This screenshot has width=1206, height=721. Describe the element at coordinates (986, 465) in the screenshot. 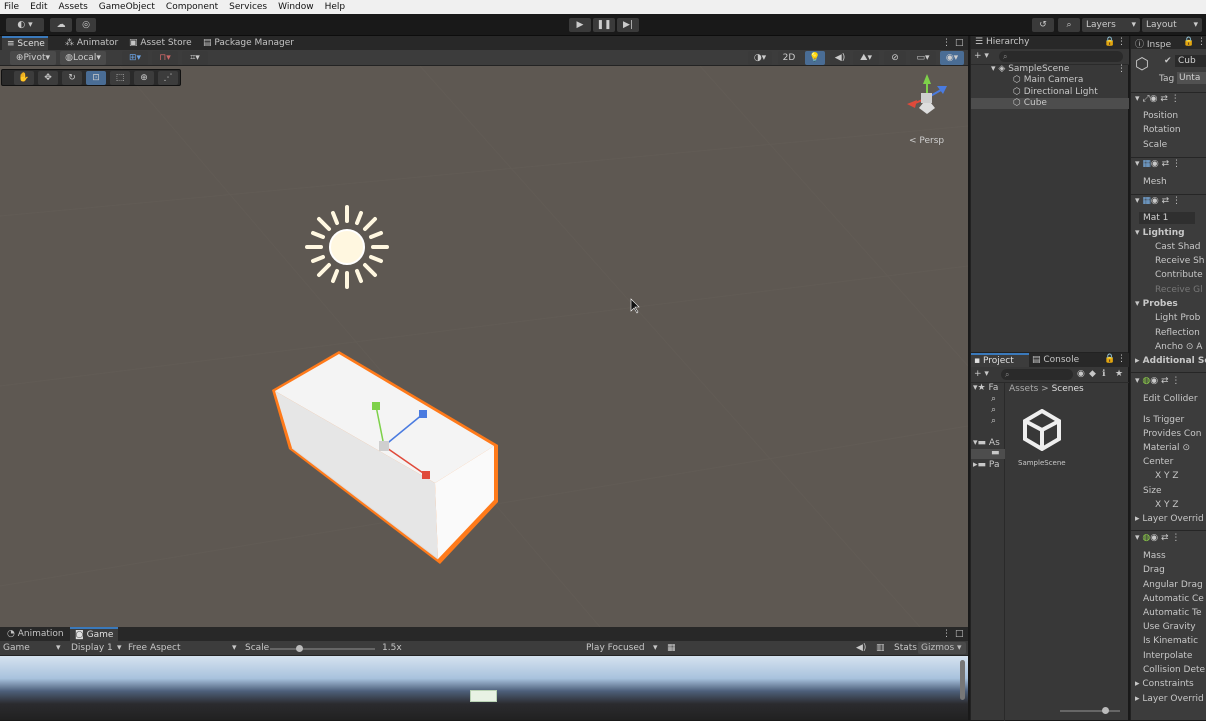

I see `tree-packages: ▸▬ Pa` at that location.